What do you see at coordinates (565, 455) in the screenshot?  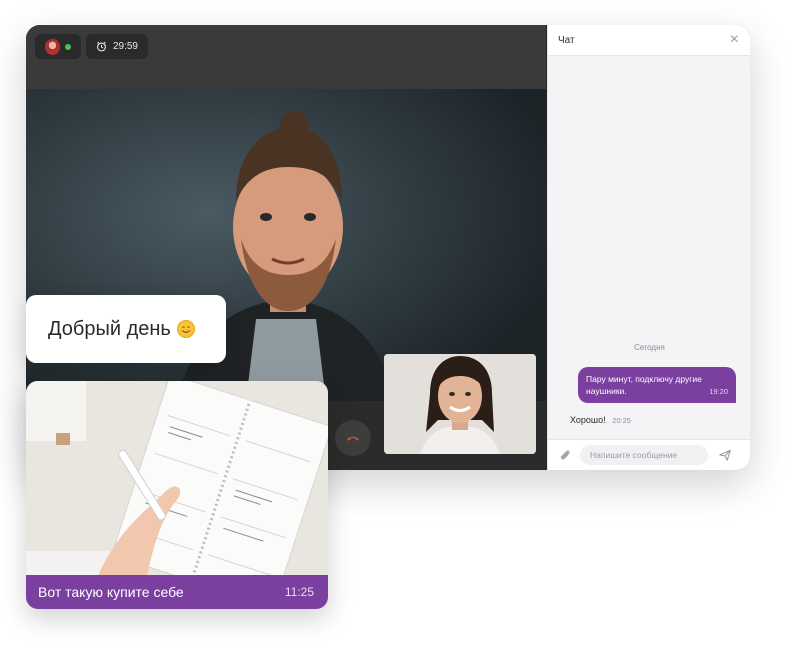 I see `paperclip-icon` at bounding box center [565, 455].